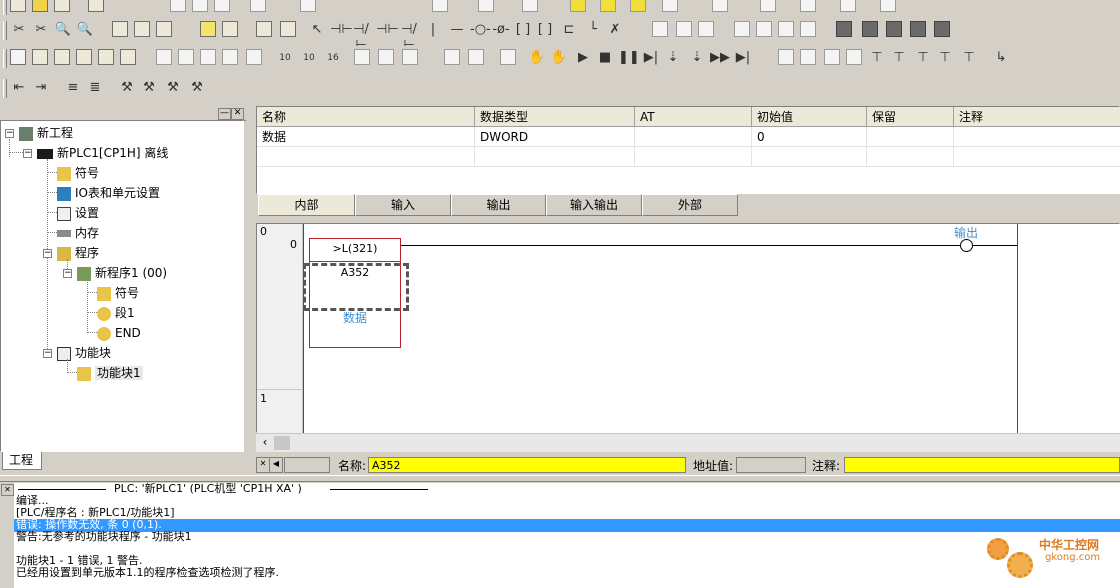 This screenshot has height=588, width=1120. I want to click on line-connect-icon: └, so click(593, 30).